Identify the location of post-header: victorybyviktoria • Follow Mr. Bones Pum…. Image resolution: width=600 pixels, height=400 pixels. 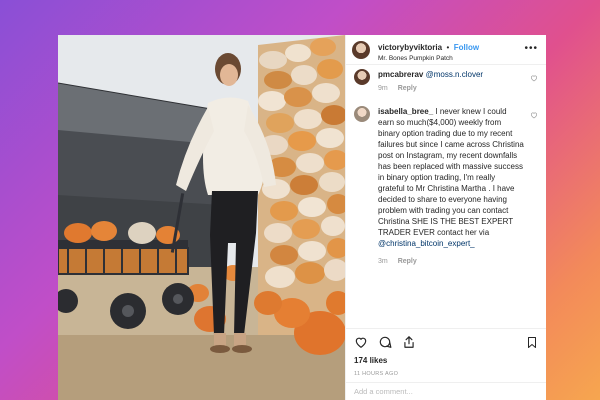
(446, 50).